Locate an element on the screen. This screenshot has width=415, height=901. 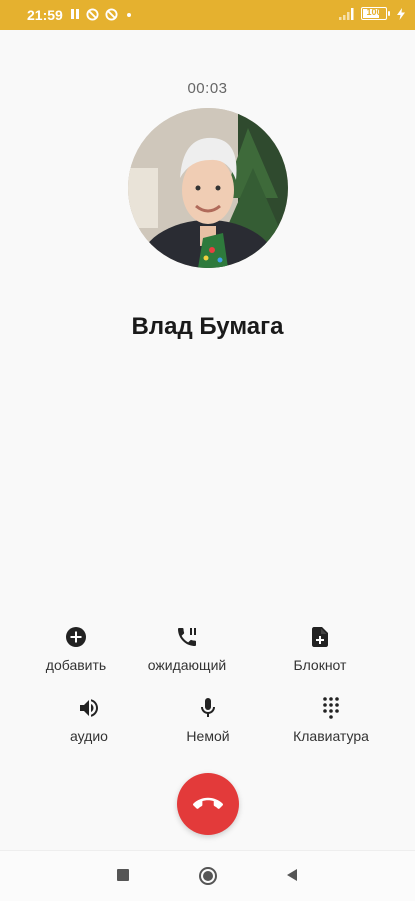
hang-up-icon is located at coordinates (208, 803).